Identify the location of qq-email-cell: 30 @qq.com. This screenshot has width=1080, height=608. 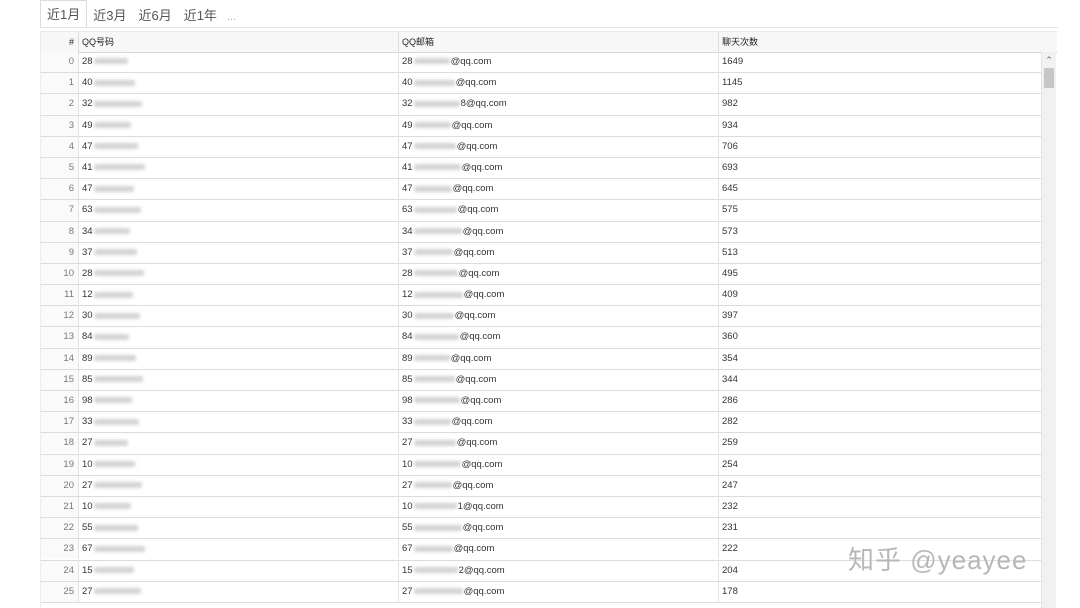
(559, 316).